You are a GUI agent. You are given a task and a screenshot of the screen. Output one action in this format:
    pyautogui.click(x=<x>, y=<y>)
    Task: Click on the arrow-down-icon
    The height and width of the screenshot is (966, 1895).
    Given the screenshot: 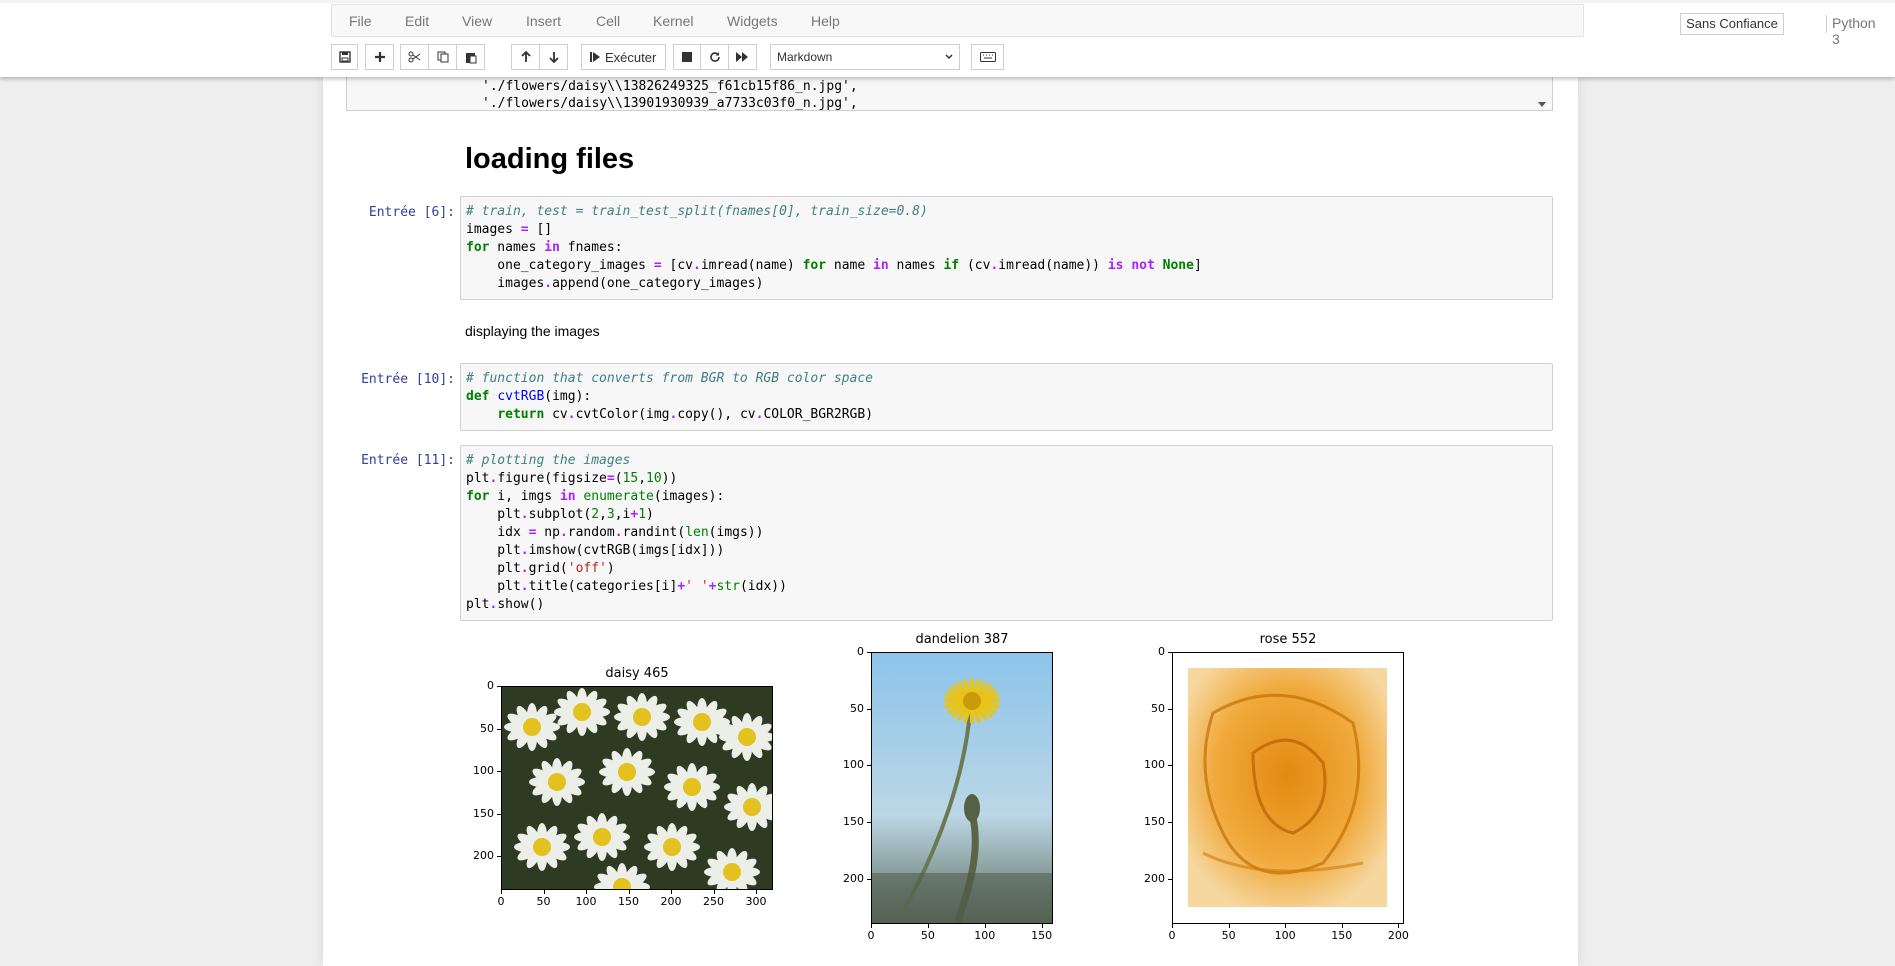 What is the action you would take?
    pyautogui.click(x=553, y=57)
    